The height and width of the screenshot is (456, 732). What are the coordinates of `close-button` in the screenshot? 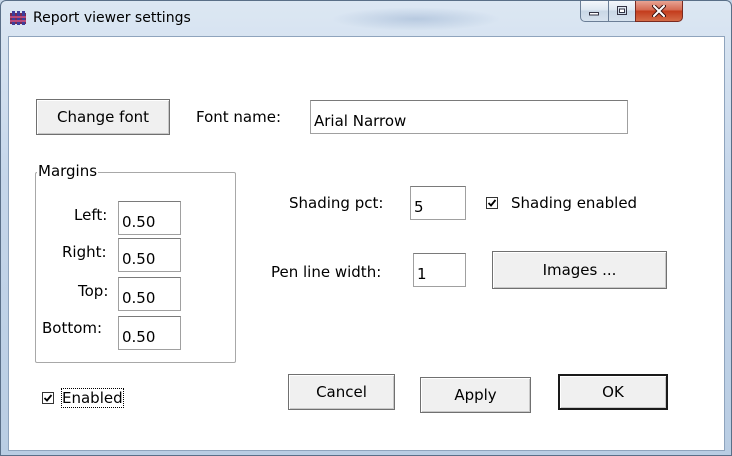 It's located at (659, 11).